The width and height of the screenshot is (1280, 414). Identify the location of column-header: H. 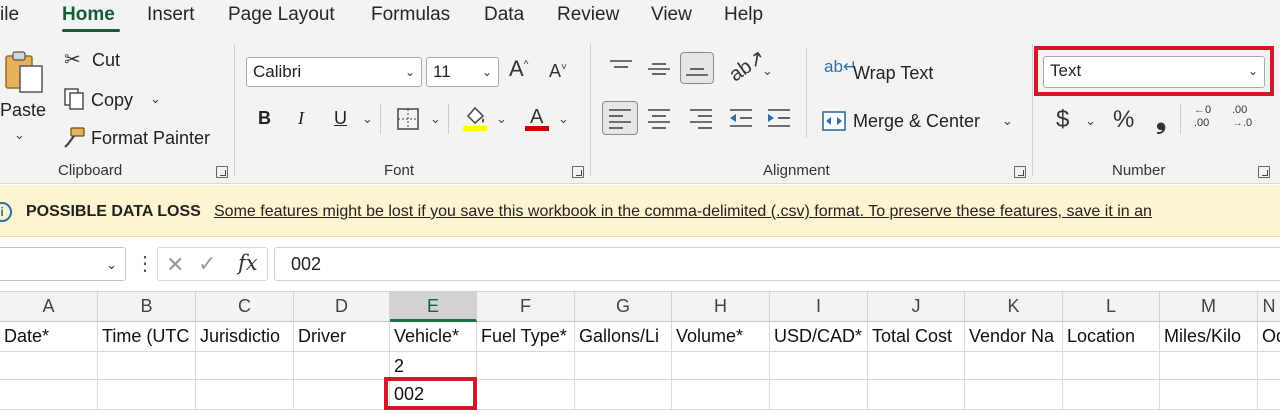
(721, 307).